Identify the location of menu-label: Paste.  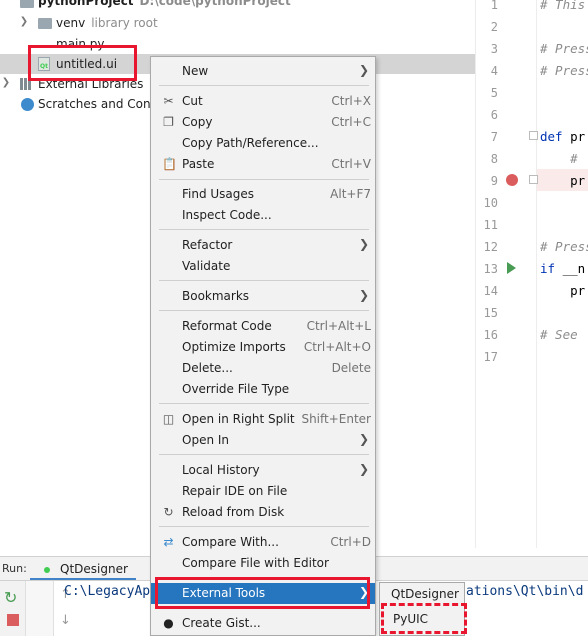
(198, 164).